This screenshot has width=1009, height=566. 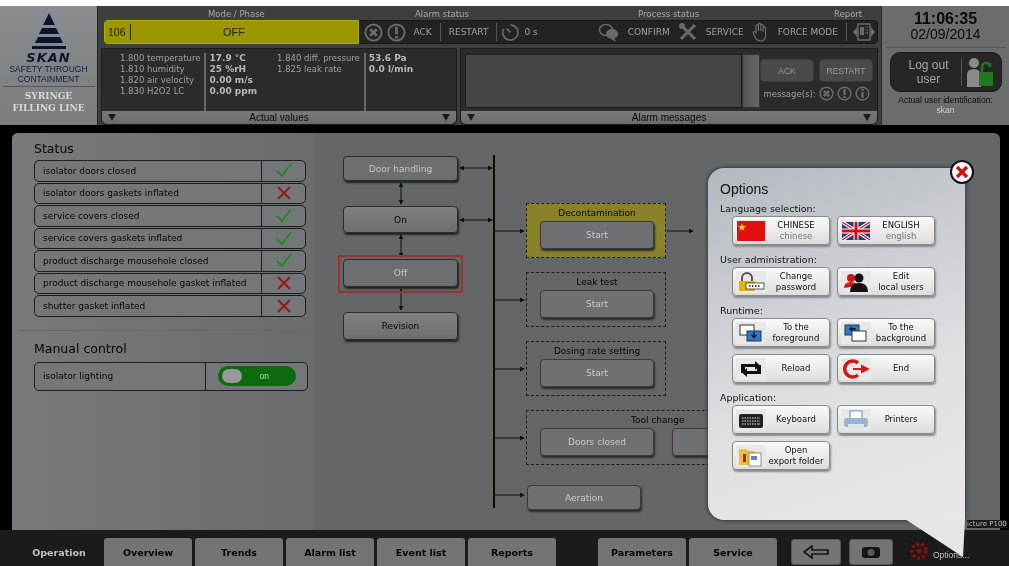 I want to click on arrow-left-icon, so click(x=816, y=552).